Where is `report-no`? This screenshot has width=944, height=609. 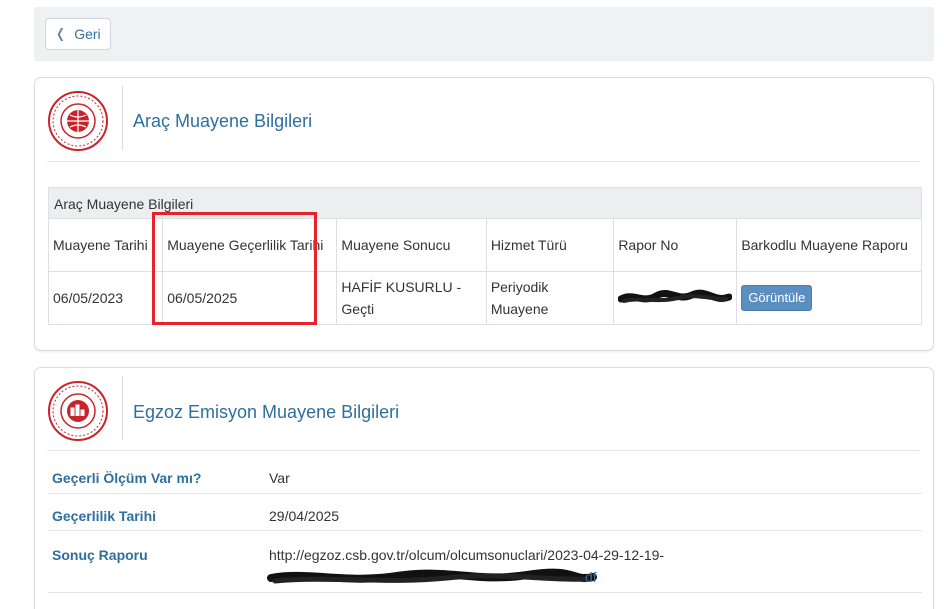
report-no is located at coordinates (675, 297).